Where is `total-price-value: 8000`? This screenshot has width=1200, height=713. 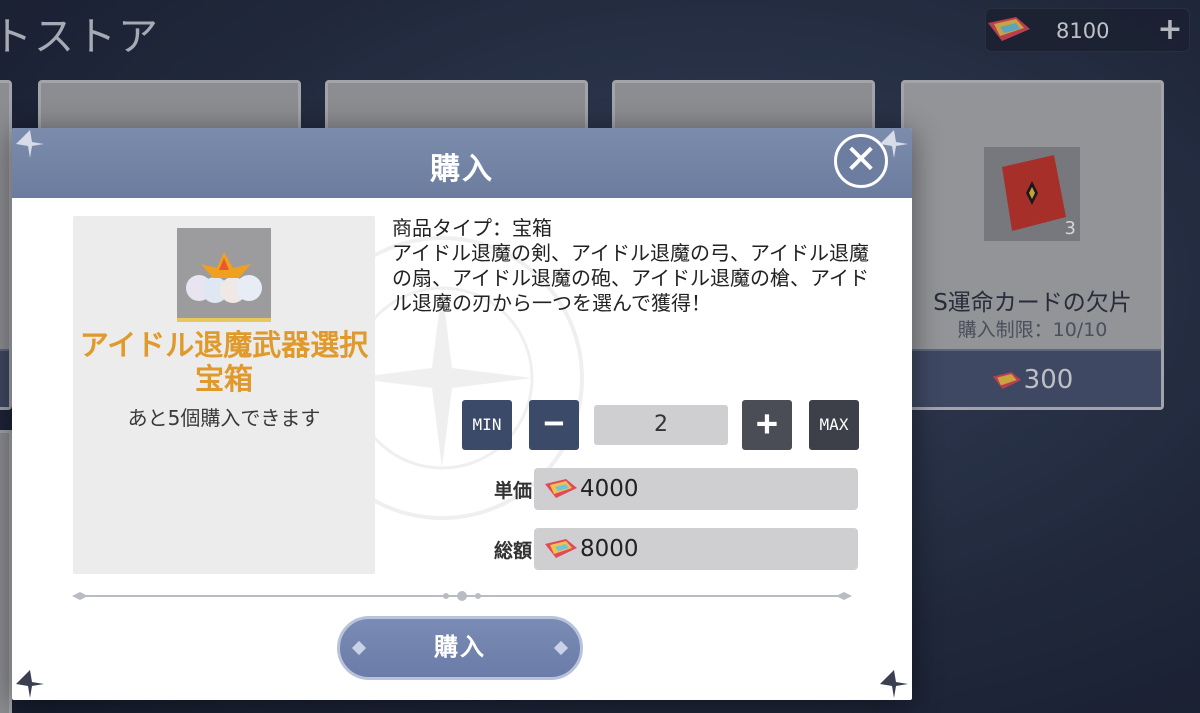
total-price-value: 8000 is located at coordinates (609, 549).